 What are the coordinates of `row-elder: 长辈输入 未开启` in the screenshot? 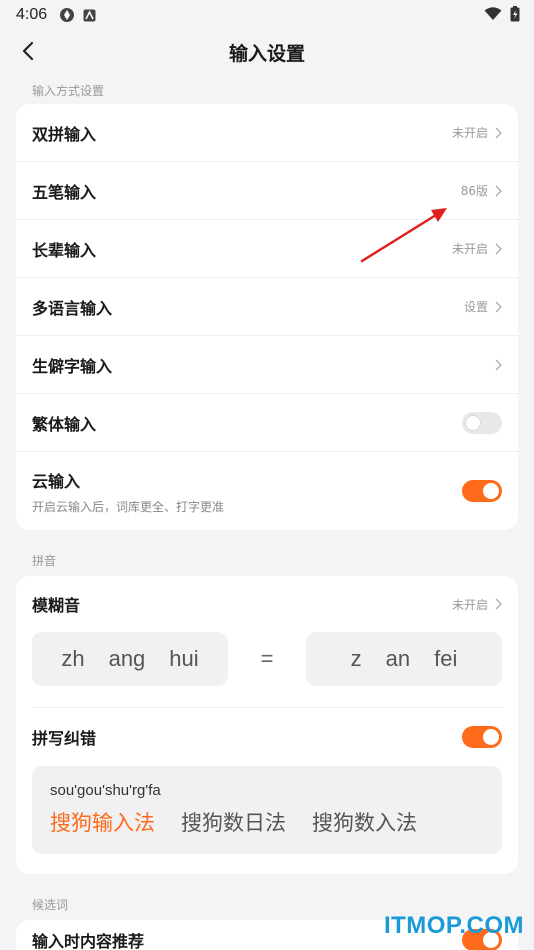 It's located at (267, 249).